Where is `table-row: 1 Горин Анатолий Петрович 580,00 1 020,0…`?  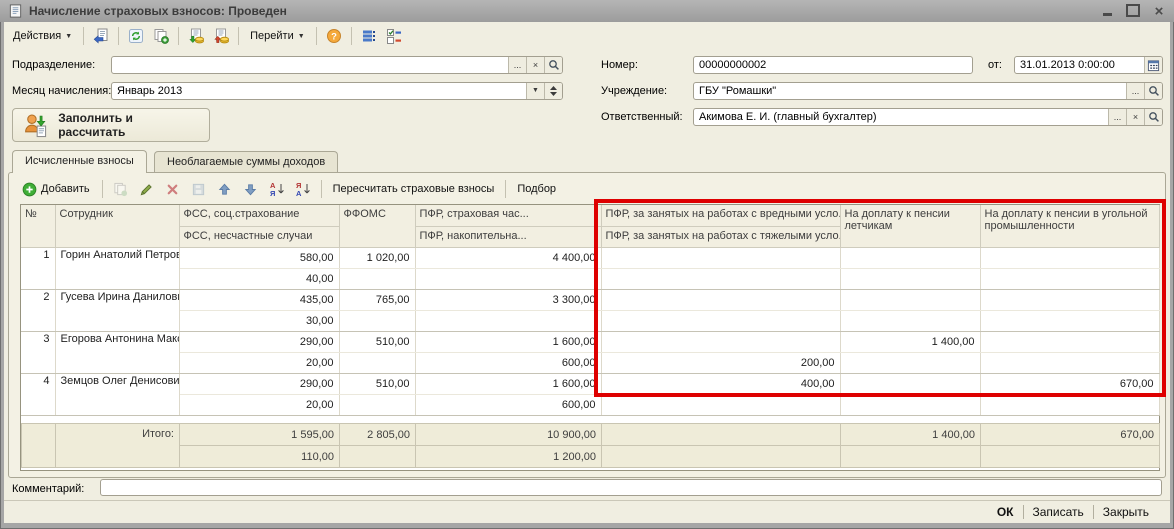
table-row: 1 Горин Анатолий Петрович 580,00 1 020,0… is located at coordinates (590, 268).